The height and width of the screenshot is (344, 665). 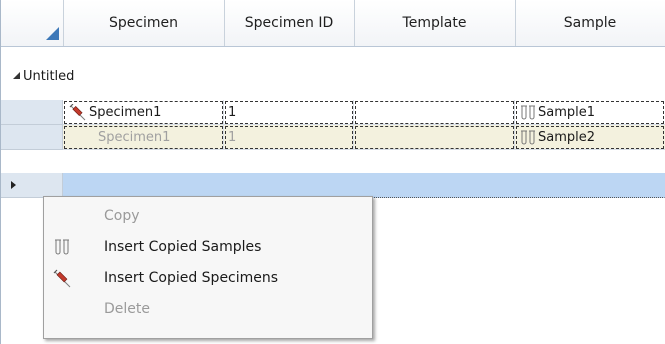 I want to click on sample-name: Sample2, so click(x=567, y=137).